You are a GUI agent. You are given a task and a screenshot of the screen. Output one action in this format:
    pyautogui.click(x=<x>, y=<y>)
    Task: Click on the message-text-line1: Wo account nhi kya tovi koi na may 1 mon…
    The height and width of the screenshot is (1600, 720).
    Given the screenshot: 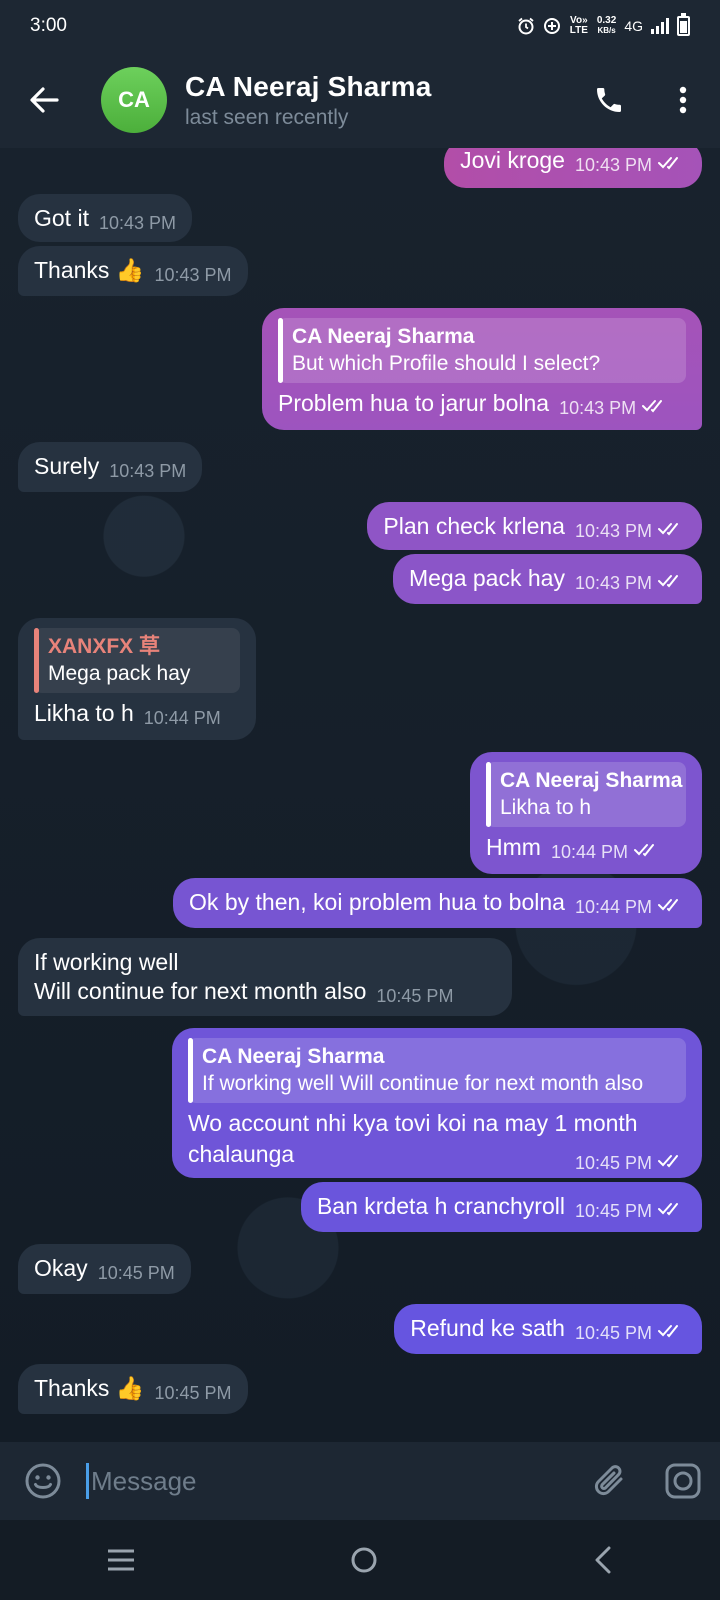 What is the action you would take?
    pyautogui.click(x=413, y=1123)
    